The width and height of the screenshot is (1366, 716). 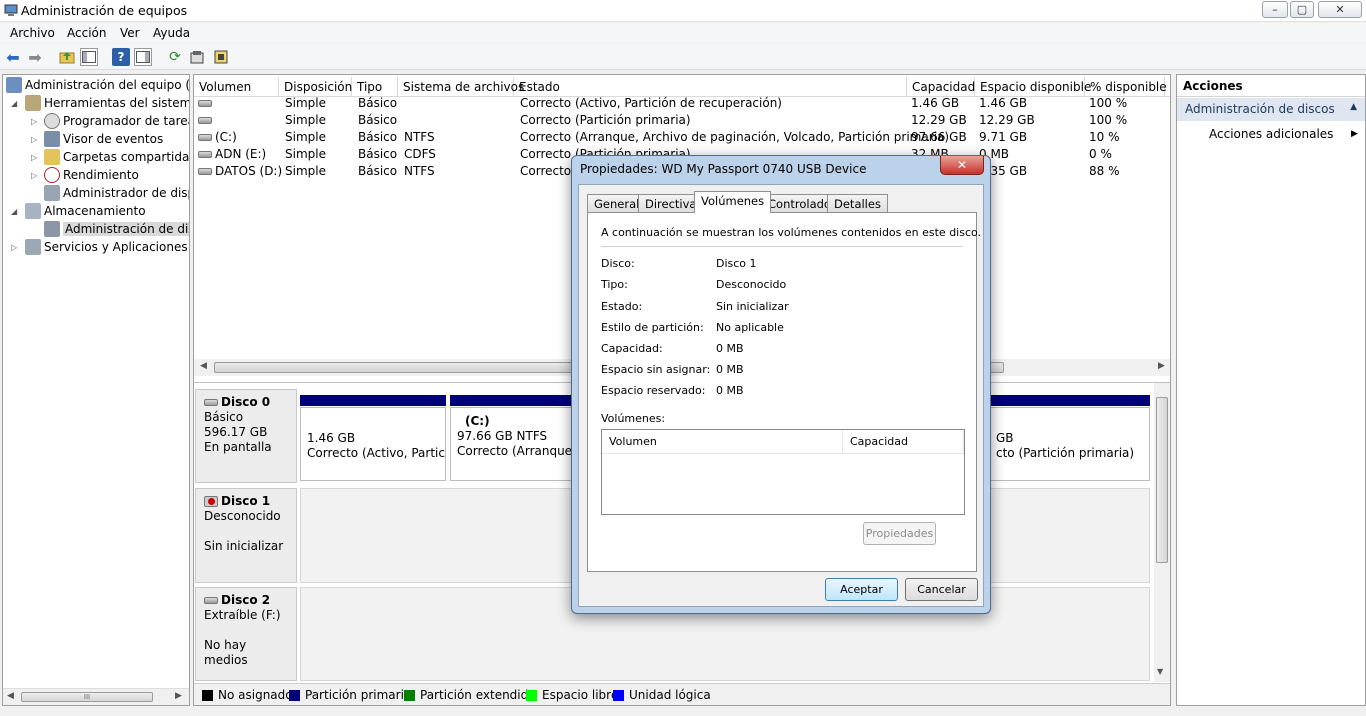 I want to click on legend-item: No asignado, so click(x=247, y=695).